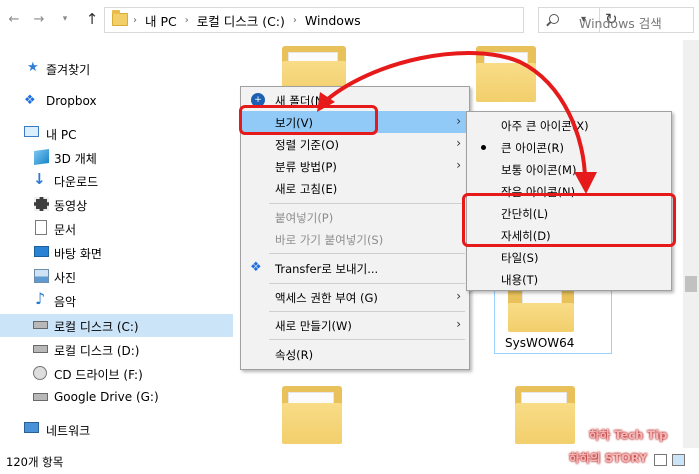  I want to click on watermark-line2: 하하의 STORY, so click(608, 458).